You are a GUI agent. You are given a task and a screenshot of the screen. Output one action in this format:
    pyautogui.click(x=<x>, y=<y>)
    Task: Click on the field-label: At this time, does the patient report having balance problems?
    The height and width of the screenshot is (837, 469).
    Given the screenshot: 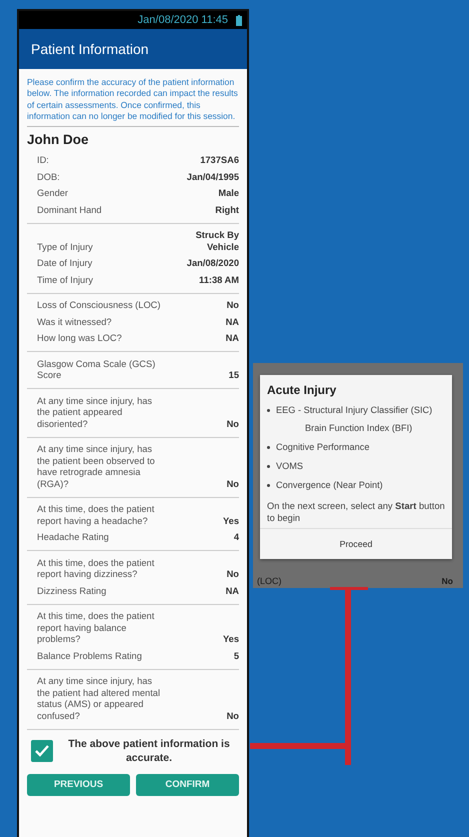 What is the action you would take?
    pyautogui.click(x=96, y=628)
    